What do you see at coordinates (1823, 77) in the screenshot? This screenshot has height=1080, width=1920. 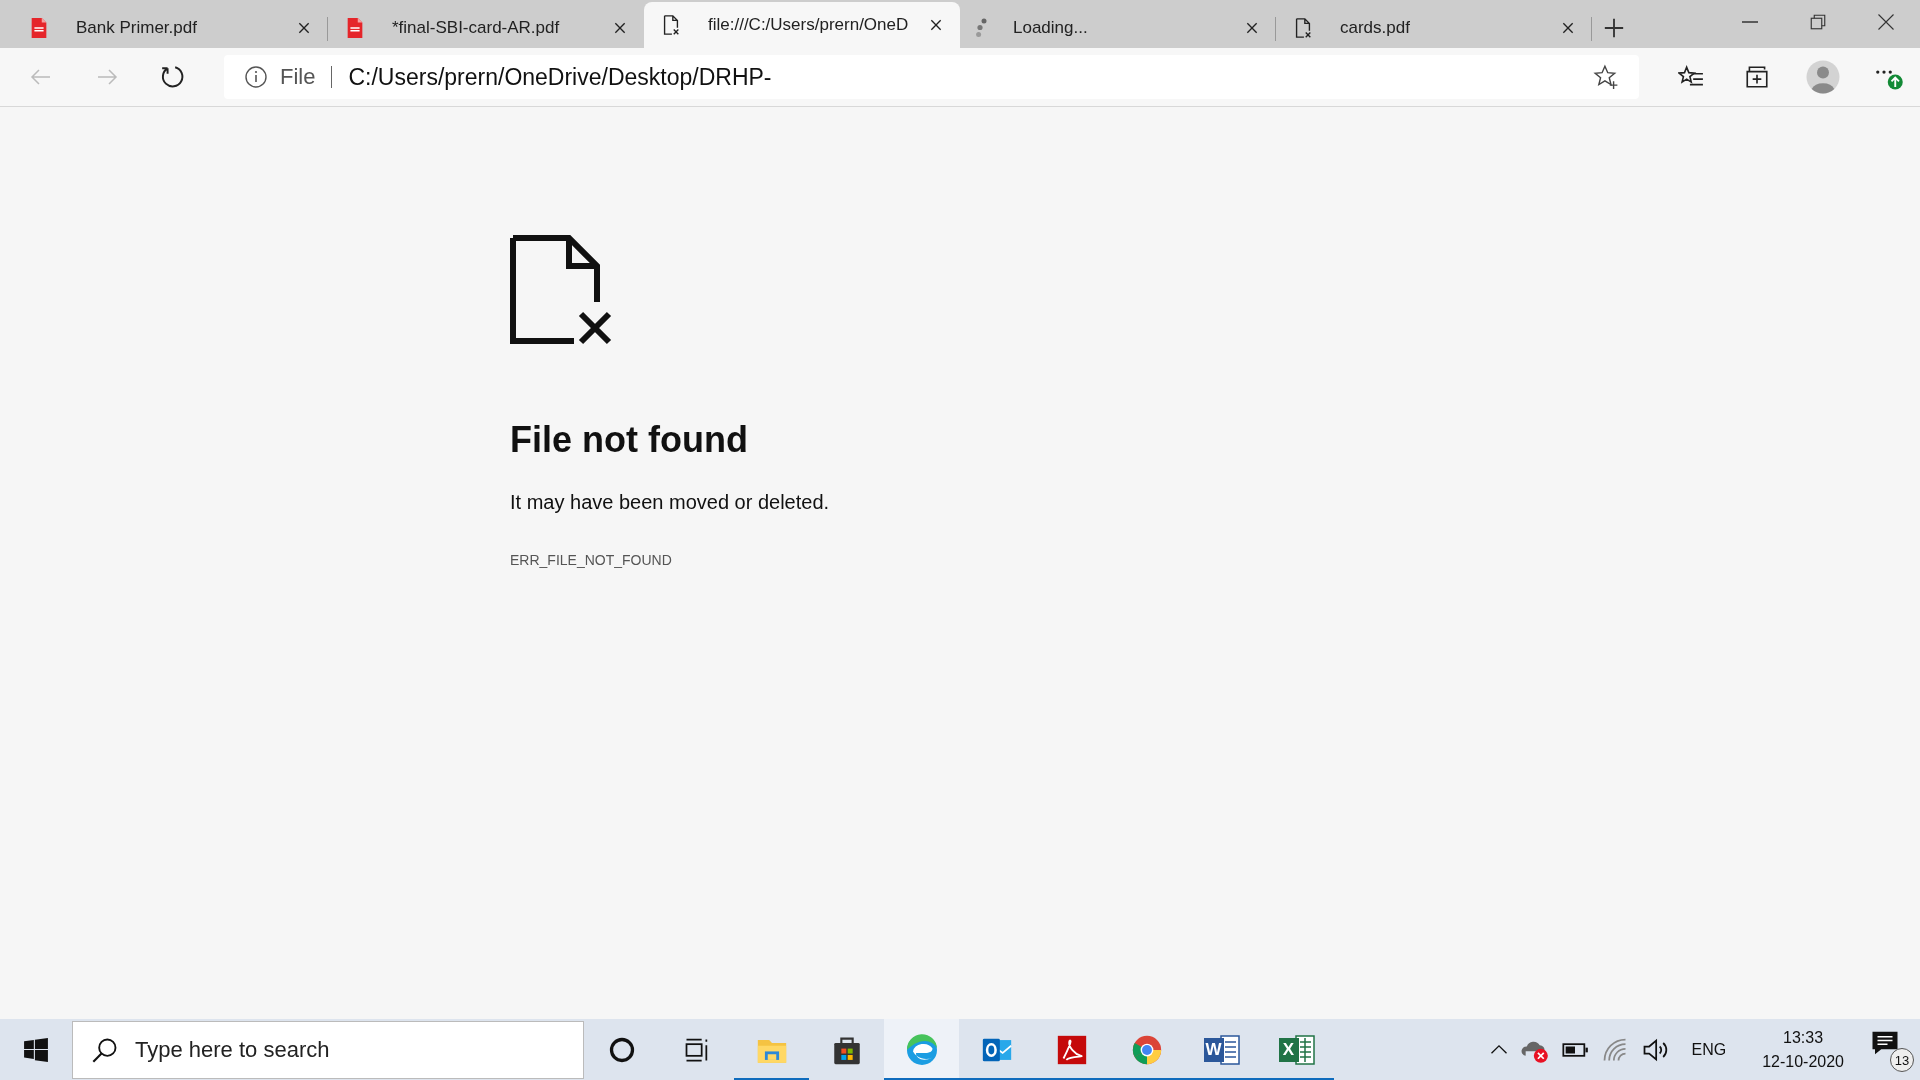 I see `avatar-icon` at bounding box center [1823, 77].